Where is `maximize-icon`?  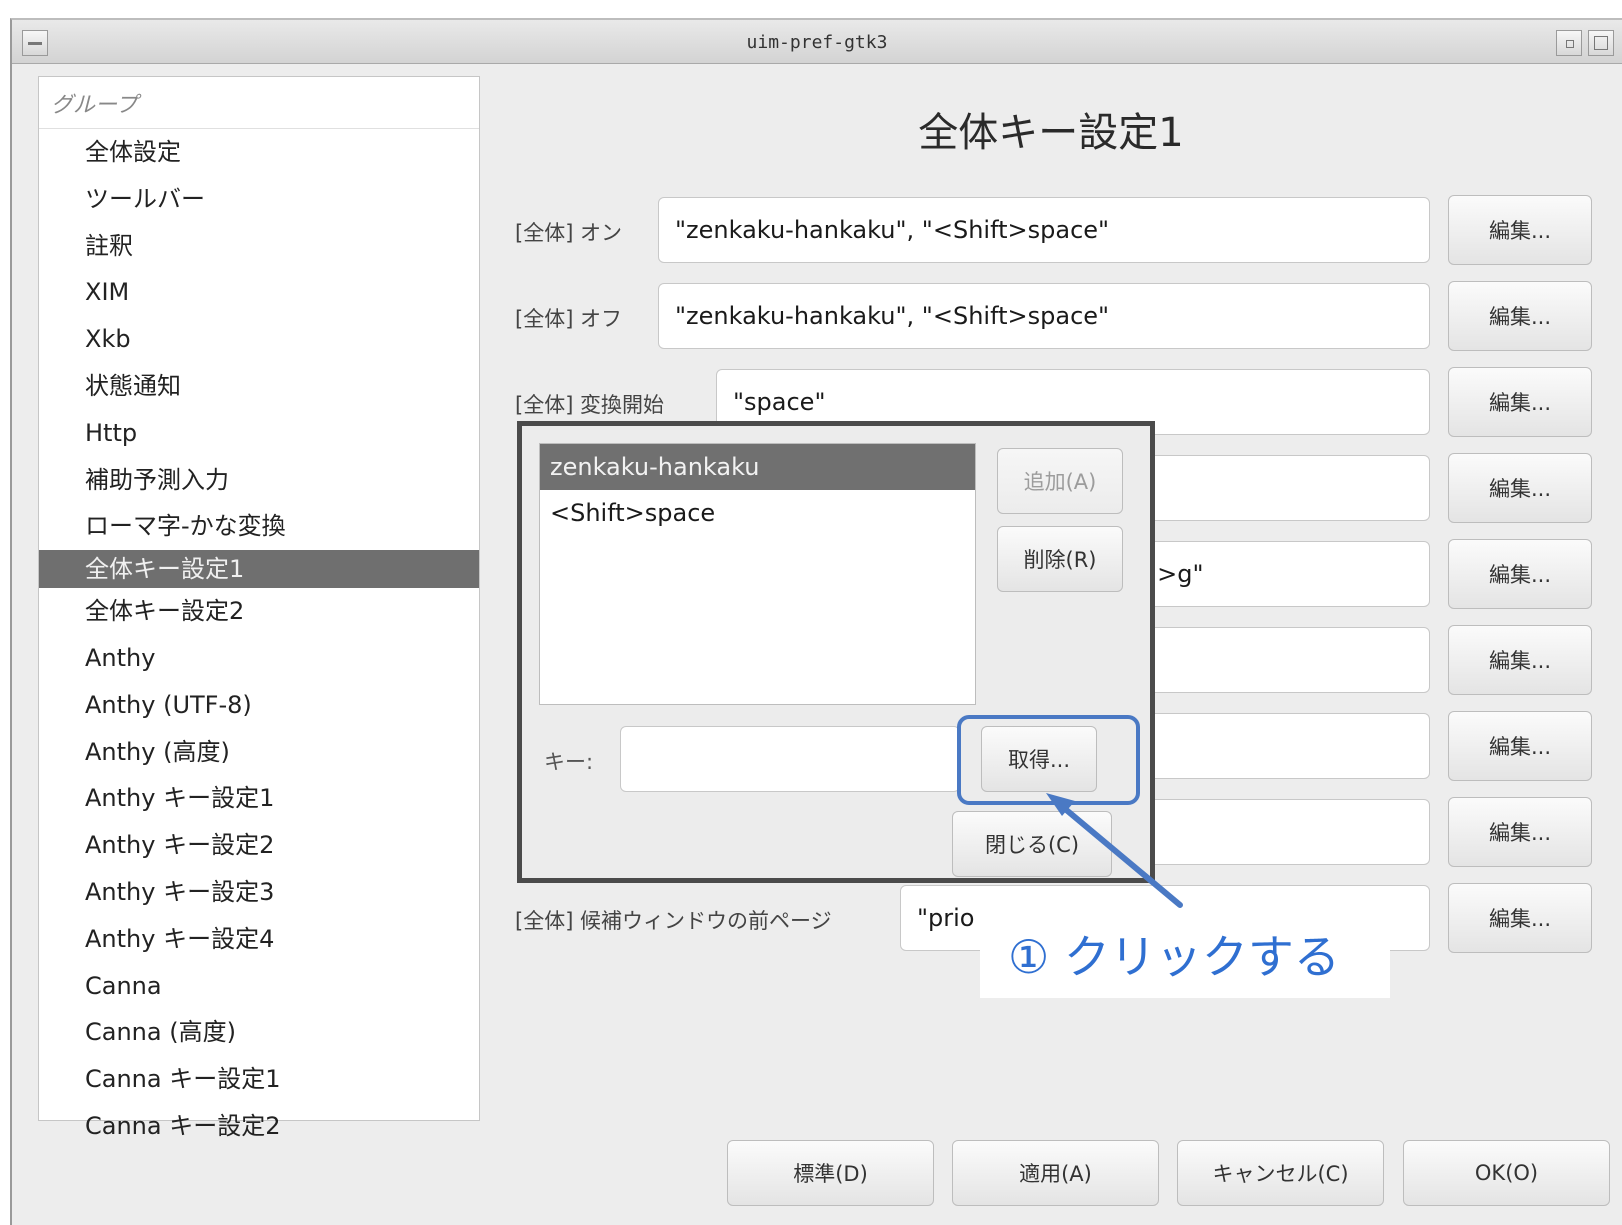 maximize-icon is located at coordinates (1601, 43).